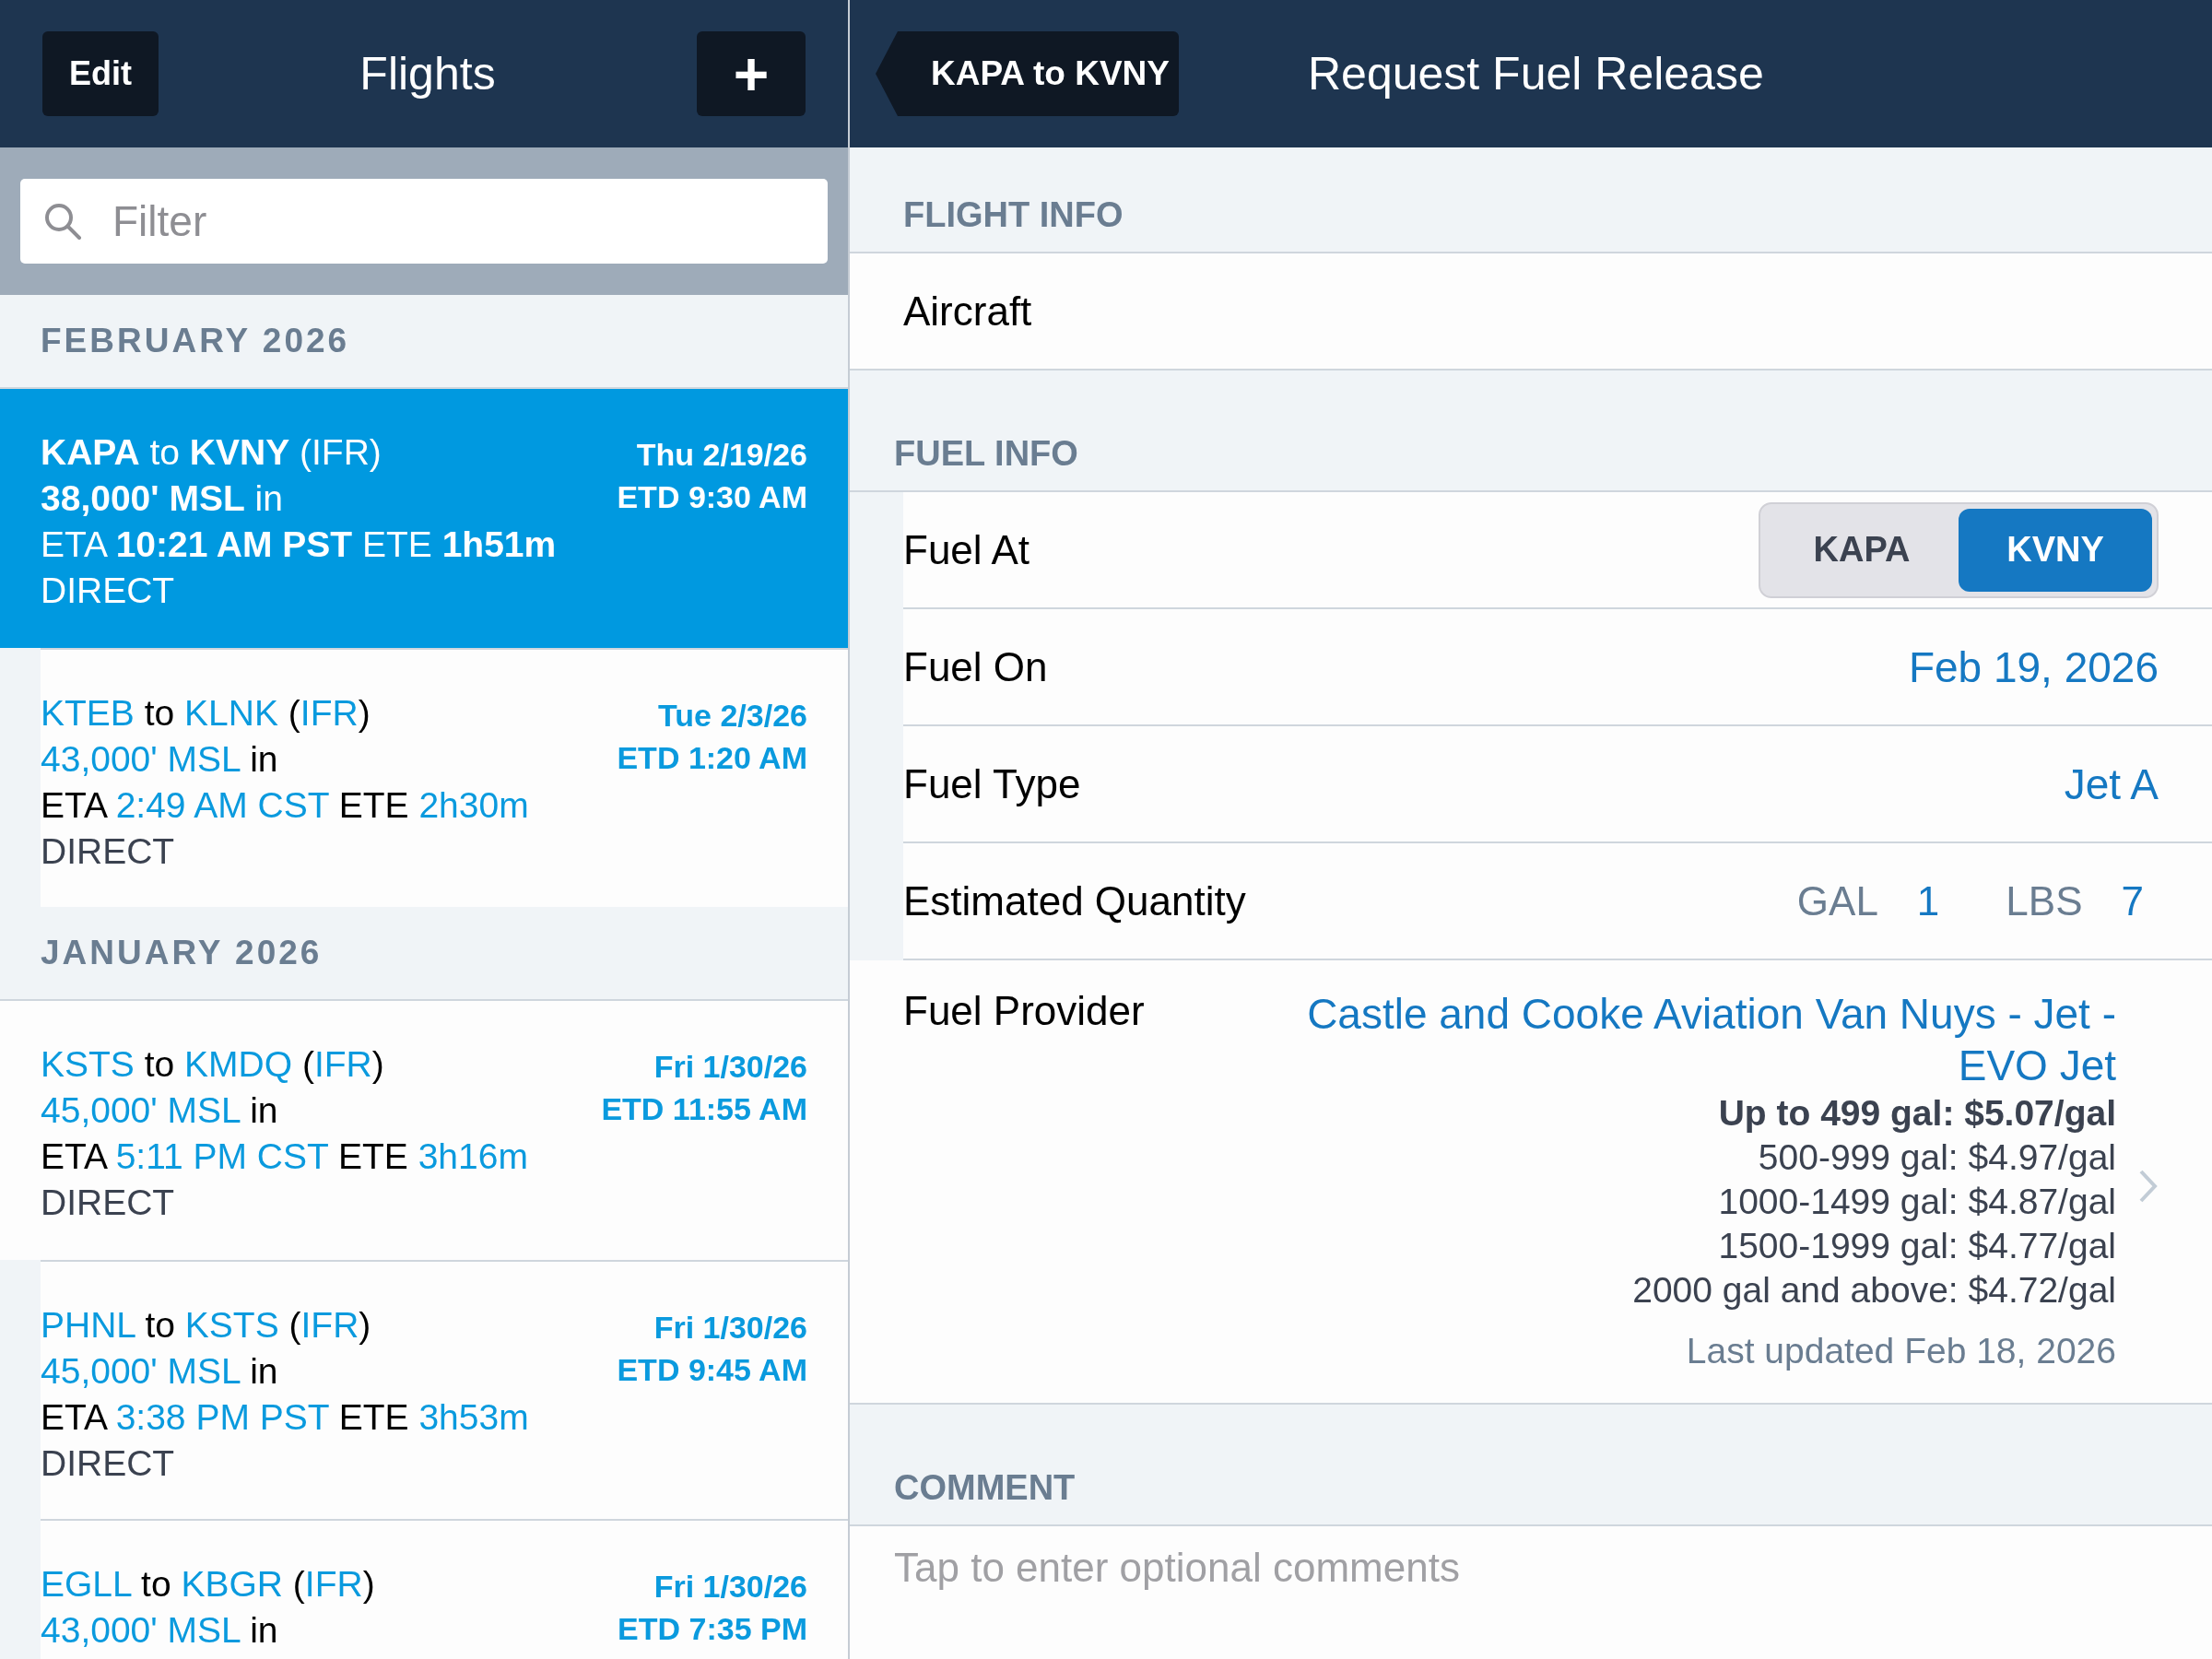 This screenshot has width=2212, height=1659. Describe the element at coordinates (712, 1370) in the screenshot. I see `departure-time: ETD 9:45 AM` at that location.